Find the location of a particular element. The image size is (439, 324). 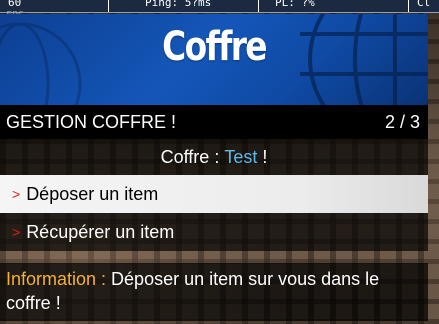

menu-item-label: Déposer un item is located at coordinates (92, 193).